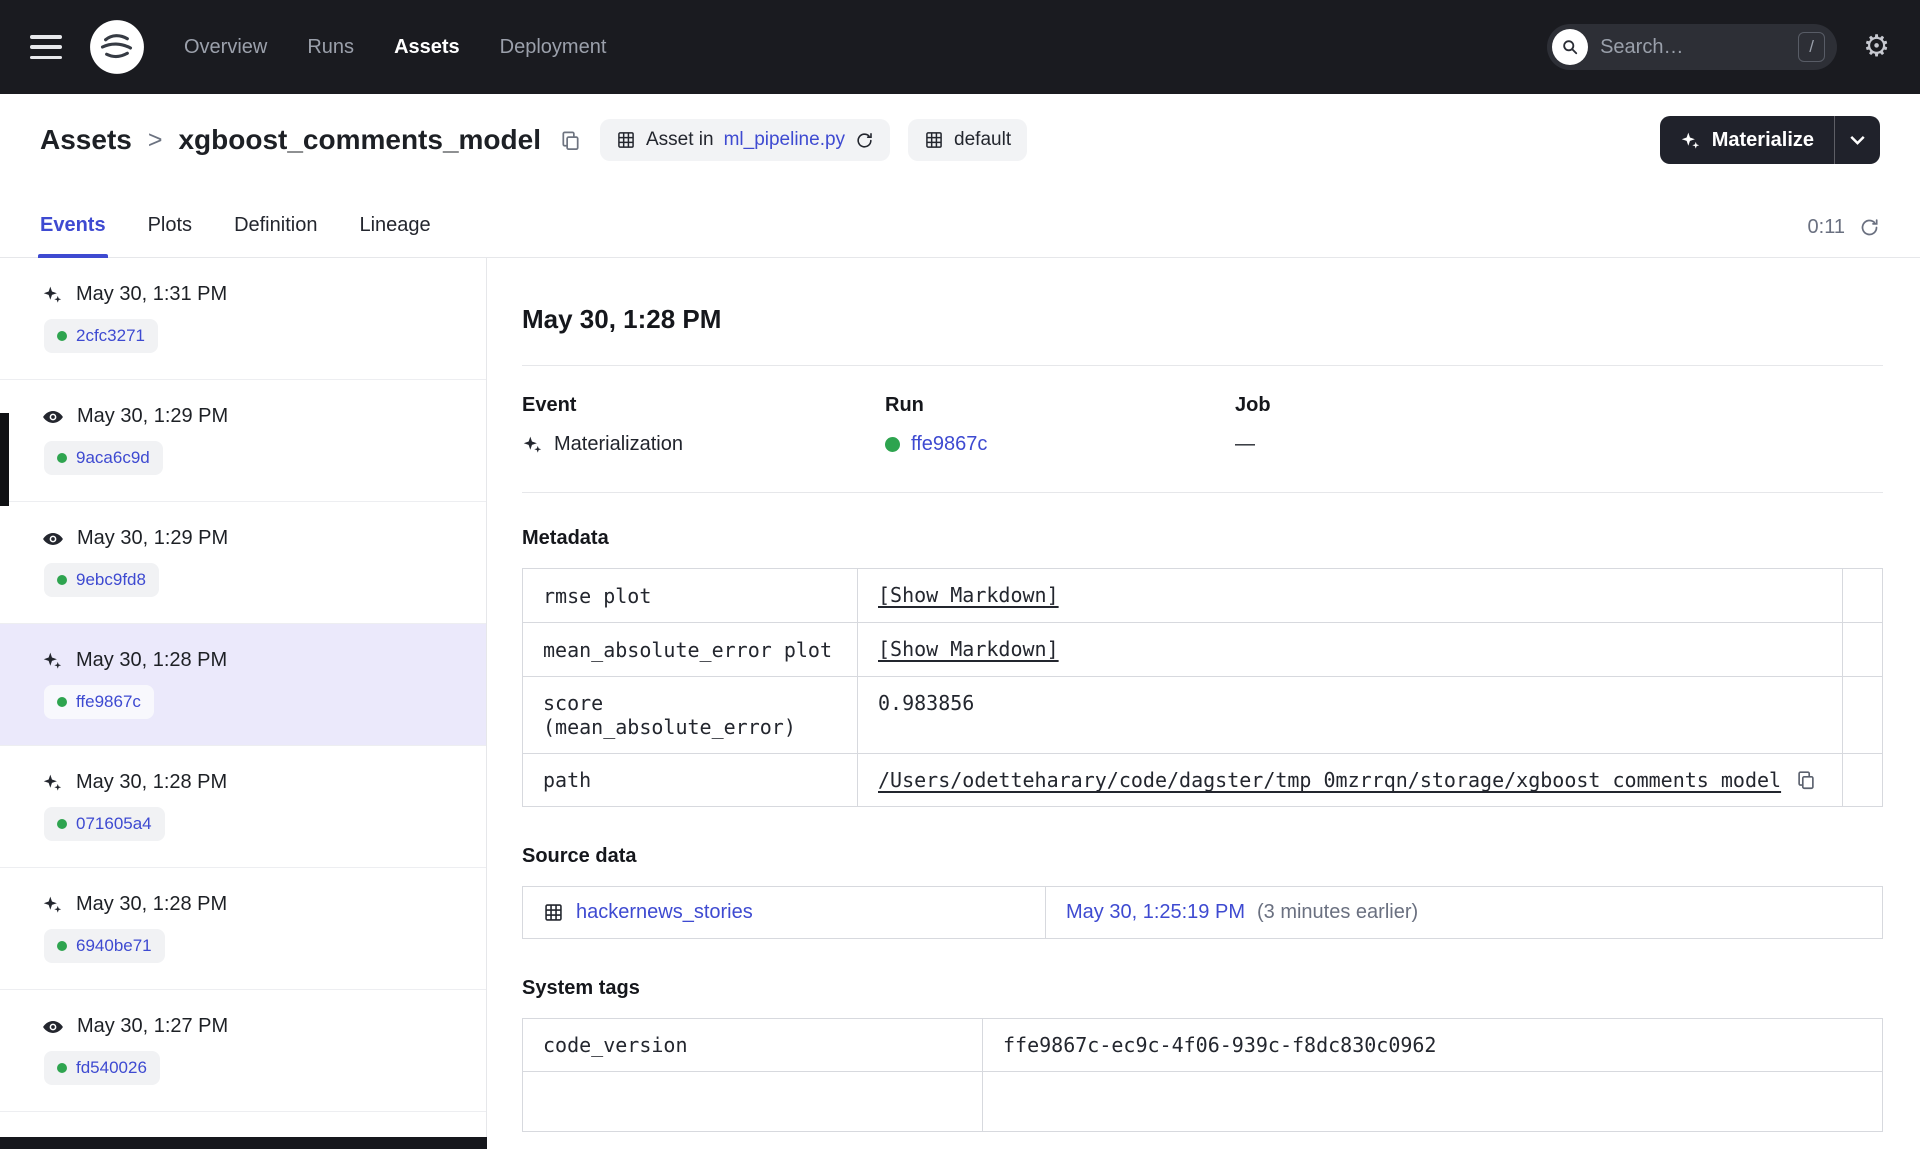  I want to click on asset-in-label: Asset in, so click(679, 139).